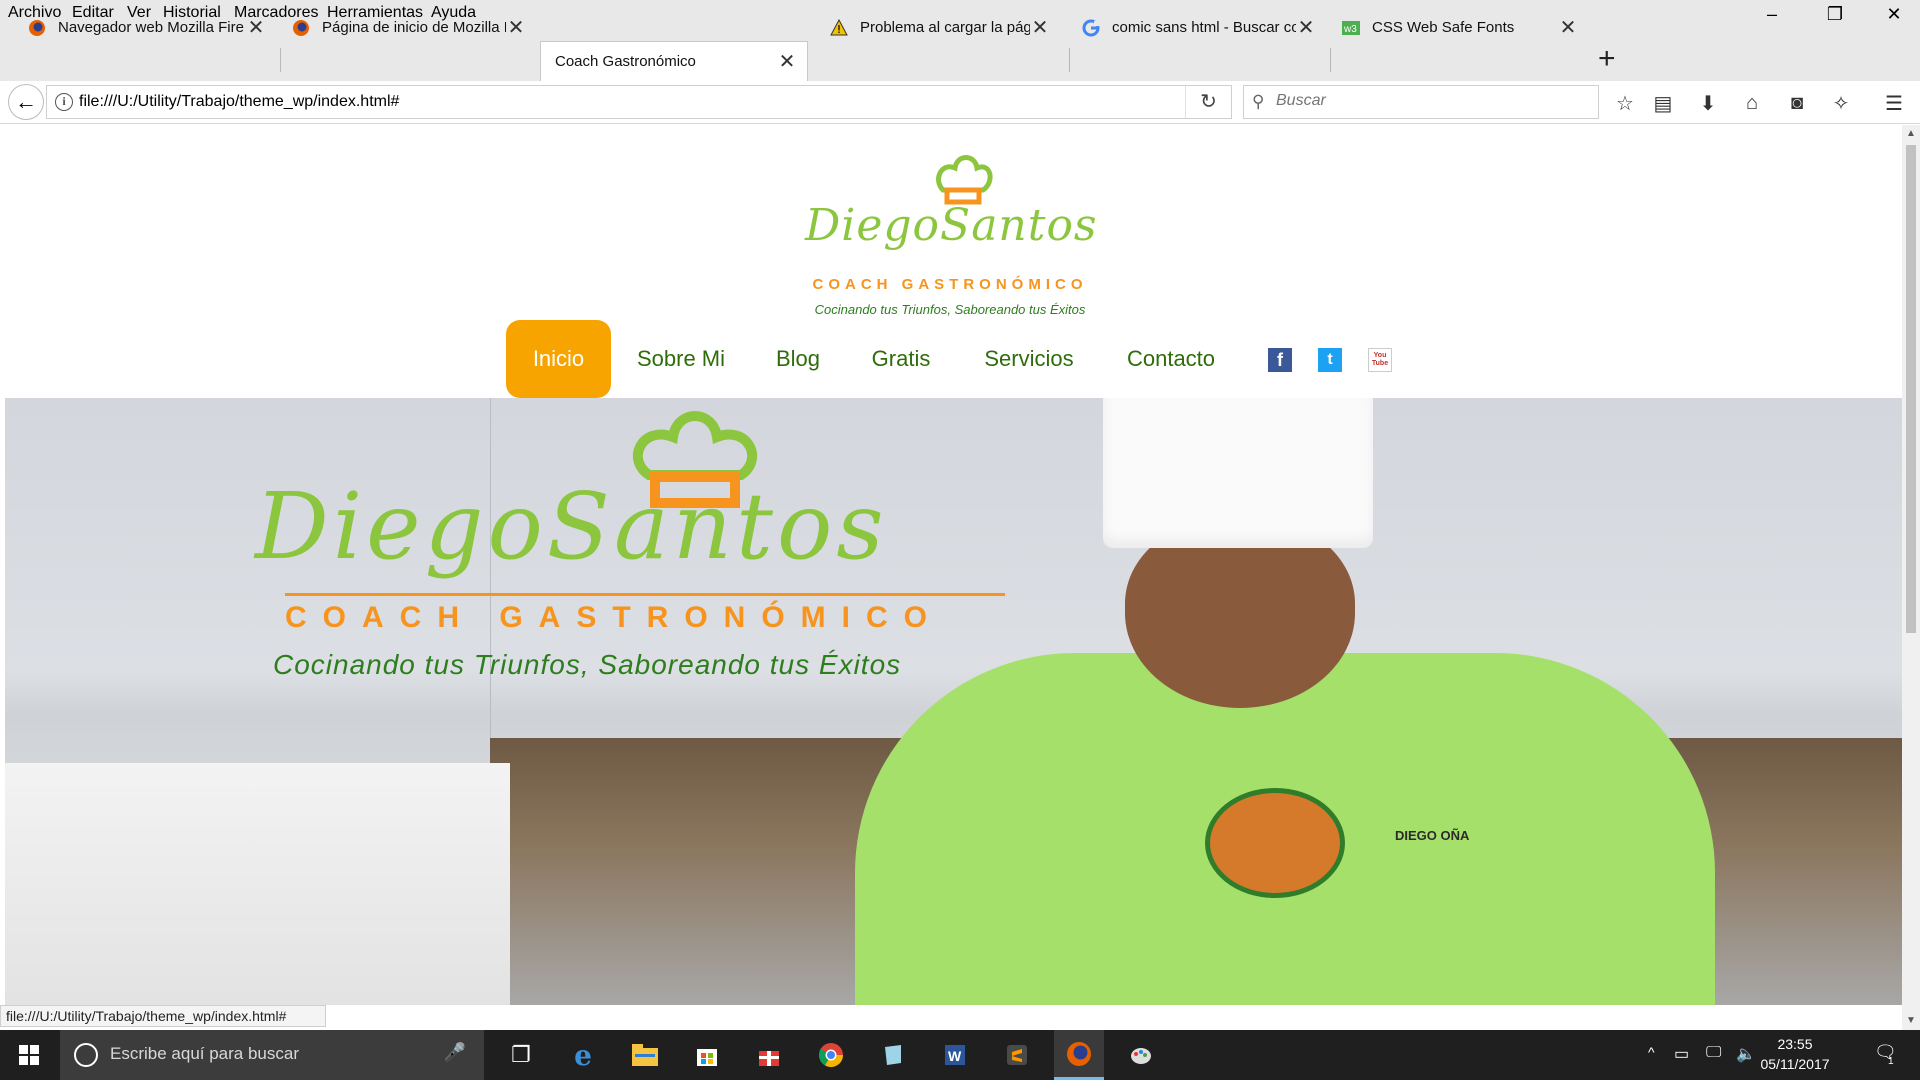 The width and height of the screenshot is (1920, 1080). Describe the element at coordinates (945, 27) in the screenshot. I see `tab-label: Problema al cargar la página` at that location.